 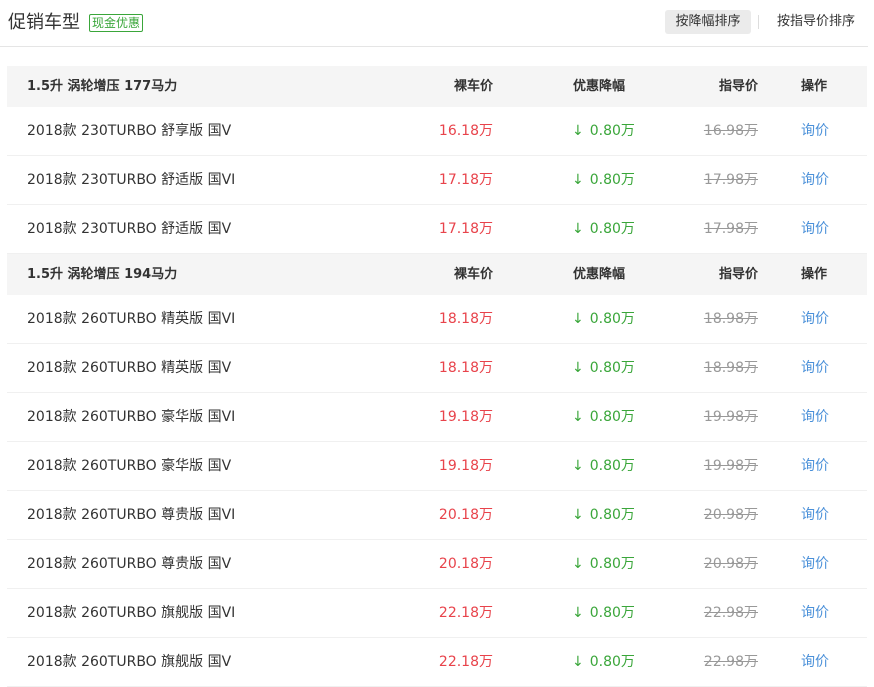 What do you see at coordinates (102, 86) in the screenshot?
I see `group-engine-label: 1.5升 涡轮增压 177马力` at bounding box center [102, 86].